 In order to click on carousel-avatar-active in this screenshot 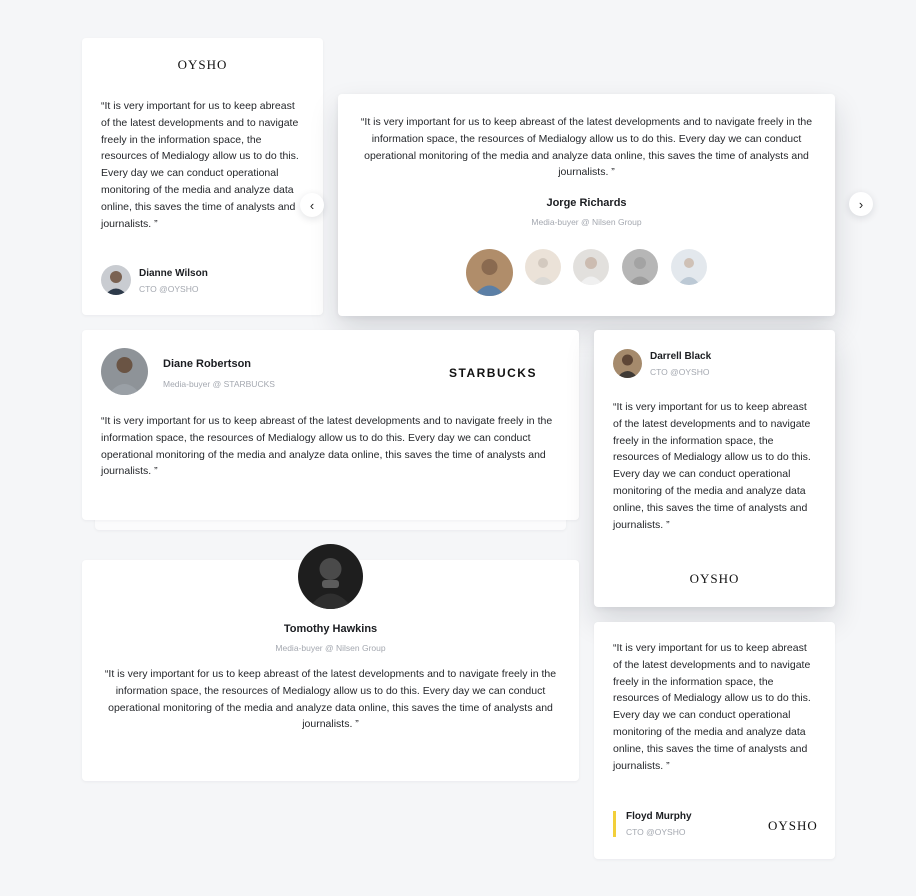, I will do `click(489, 272)`.